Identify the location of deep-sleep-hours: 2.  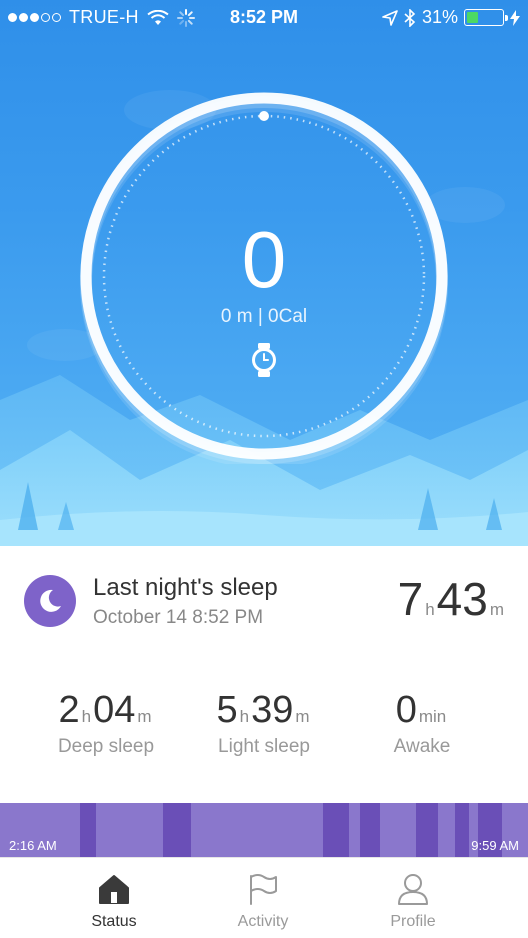
(69, 710).